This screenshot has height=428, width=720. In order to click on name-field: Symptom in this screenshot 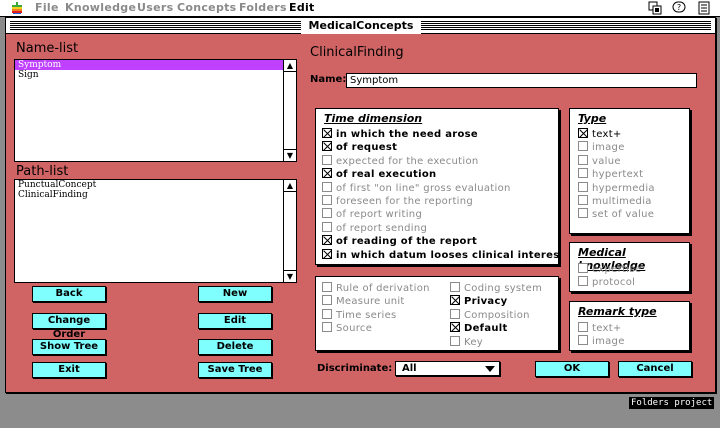, I will do `click(521, 80)`.